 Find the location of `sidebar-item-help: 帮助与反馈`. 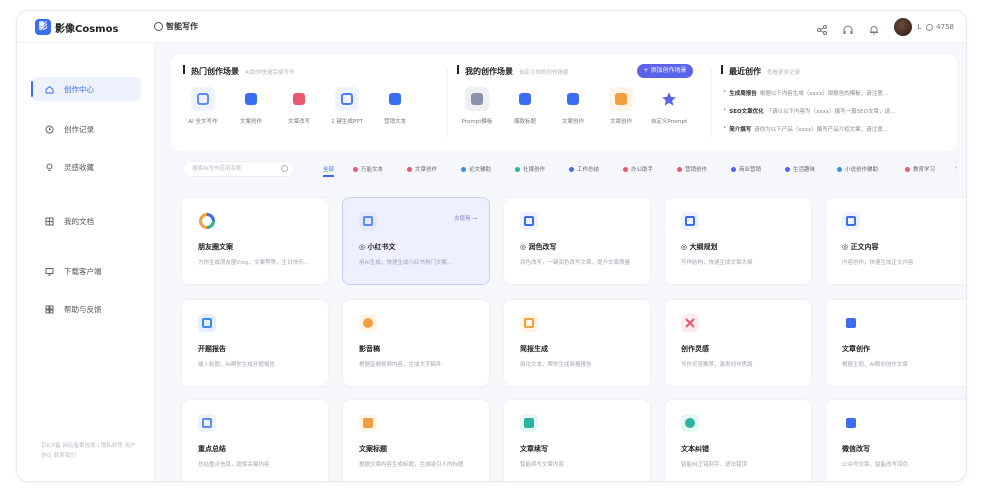

sidebar-item-help: 帮助与反馈 is located at coordinates (86, 309).